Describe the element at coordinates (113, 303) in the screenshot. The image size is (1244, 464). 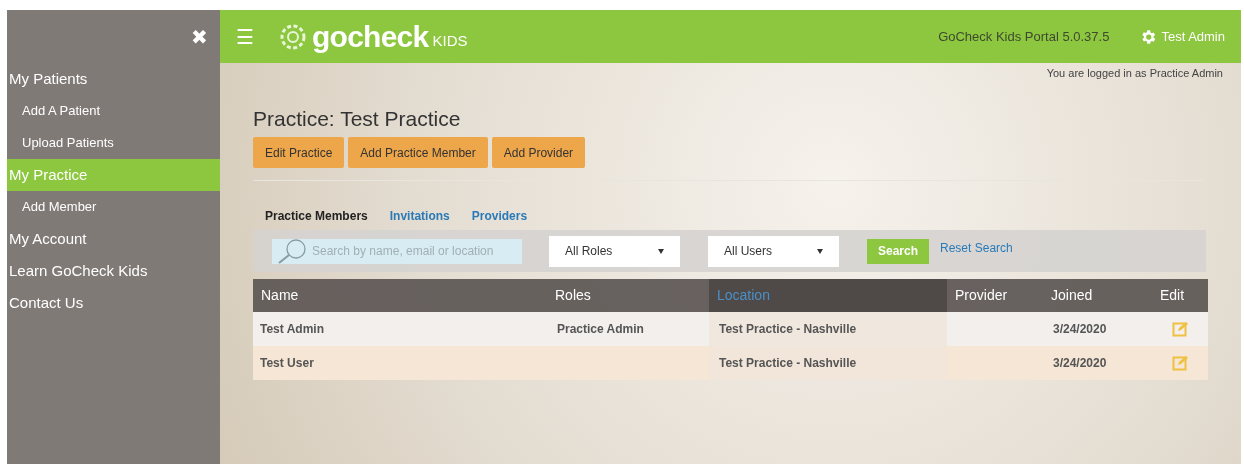
I see `sidebar-item: Contact Us` at that location.